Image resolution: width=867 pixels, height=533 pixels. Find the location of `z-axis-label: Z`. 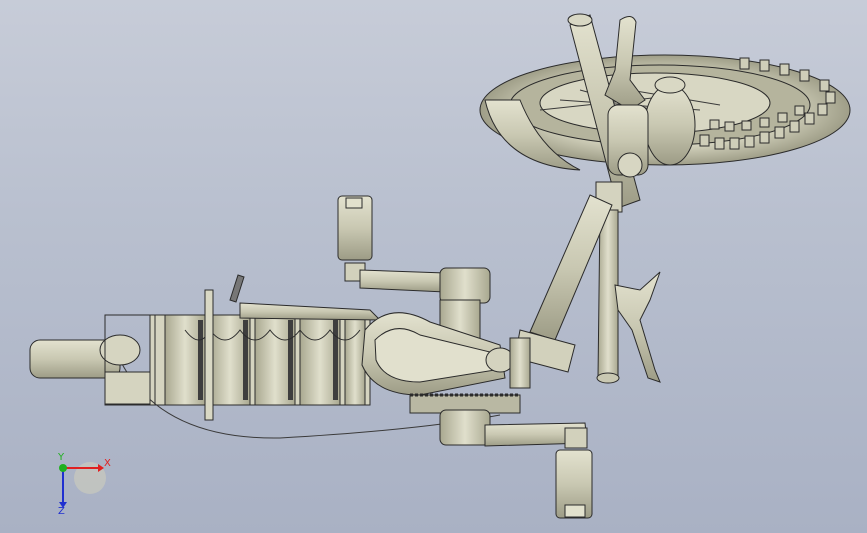

z-axis-label: Z is located at coordinates (61, 511).